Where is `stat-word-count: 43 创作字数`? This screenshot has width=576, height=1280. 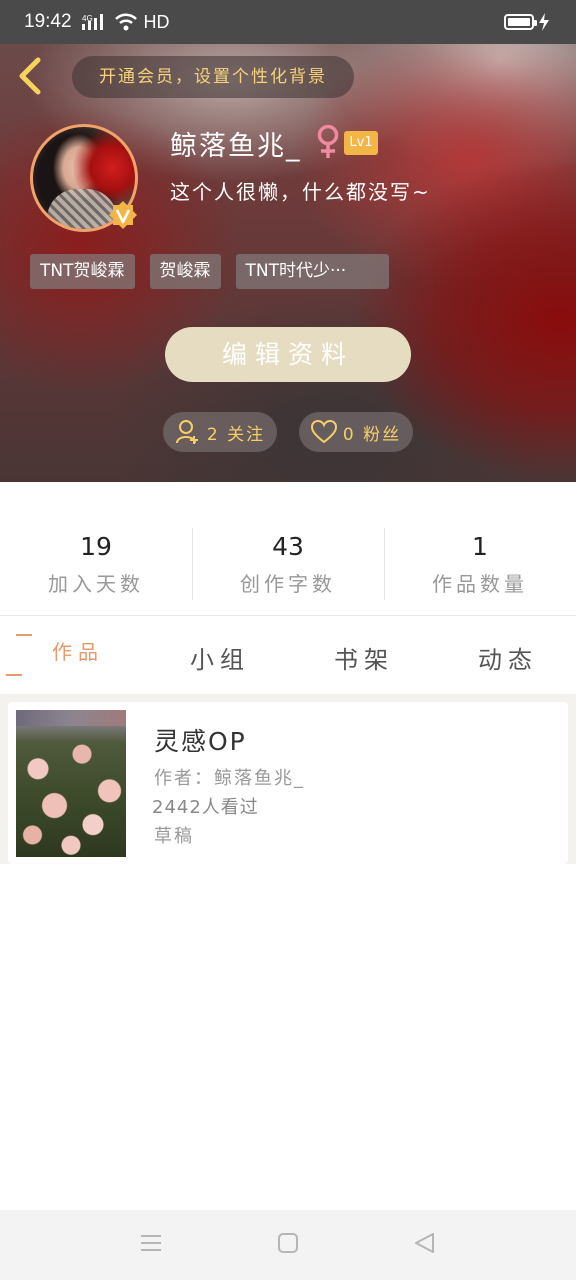
stat-word-count: 43 创作字数 is located at coordinates (288, 548).